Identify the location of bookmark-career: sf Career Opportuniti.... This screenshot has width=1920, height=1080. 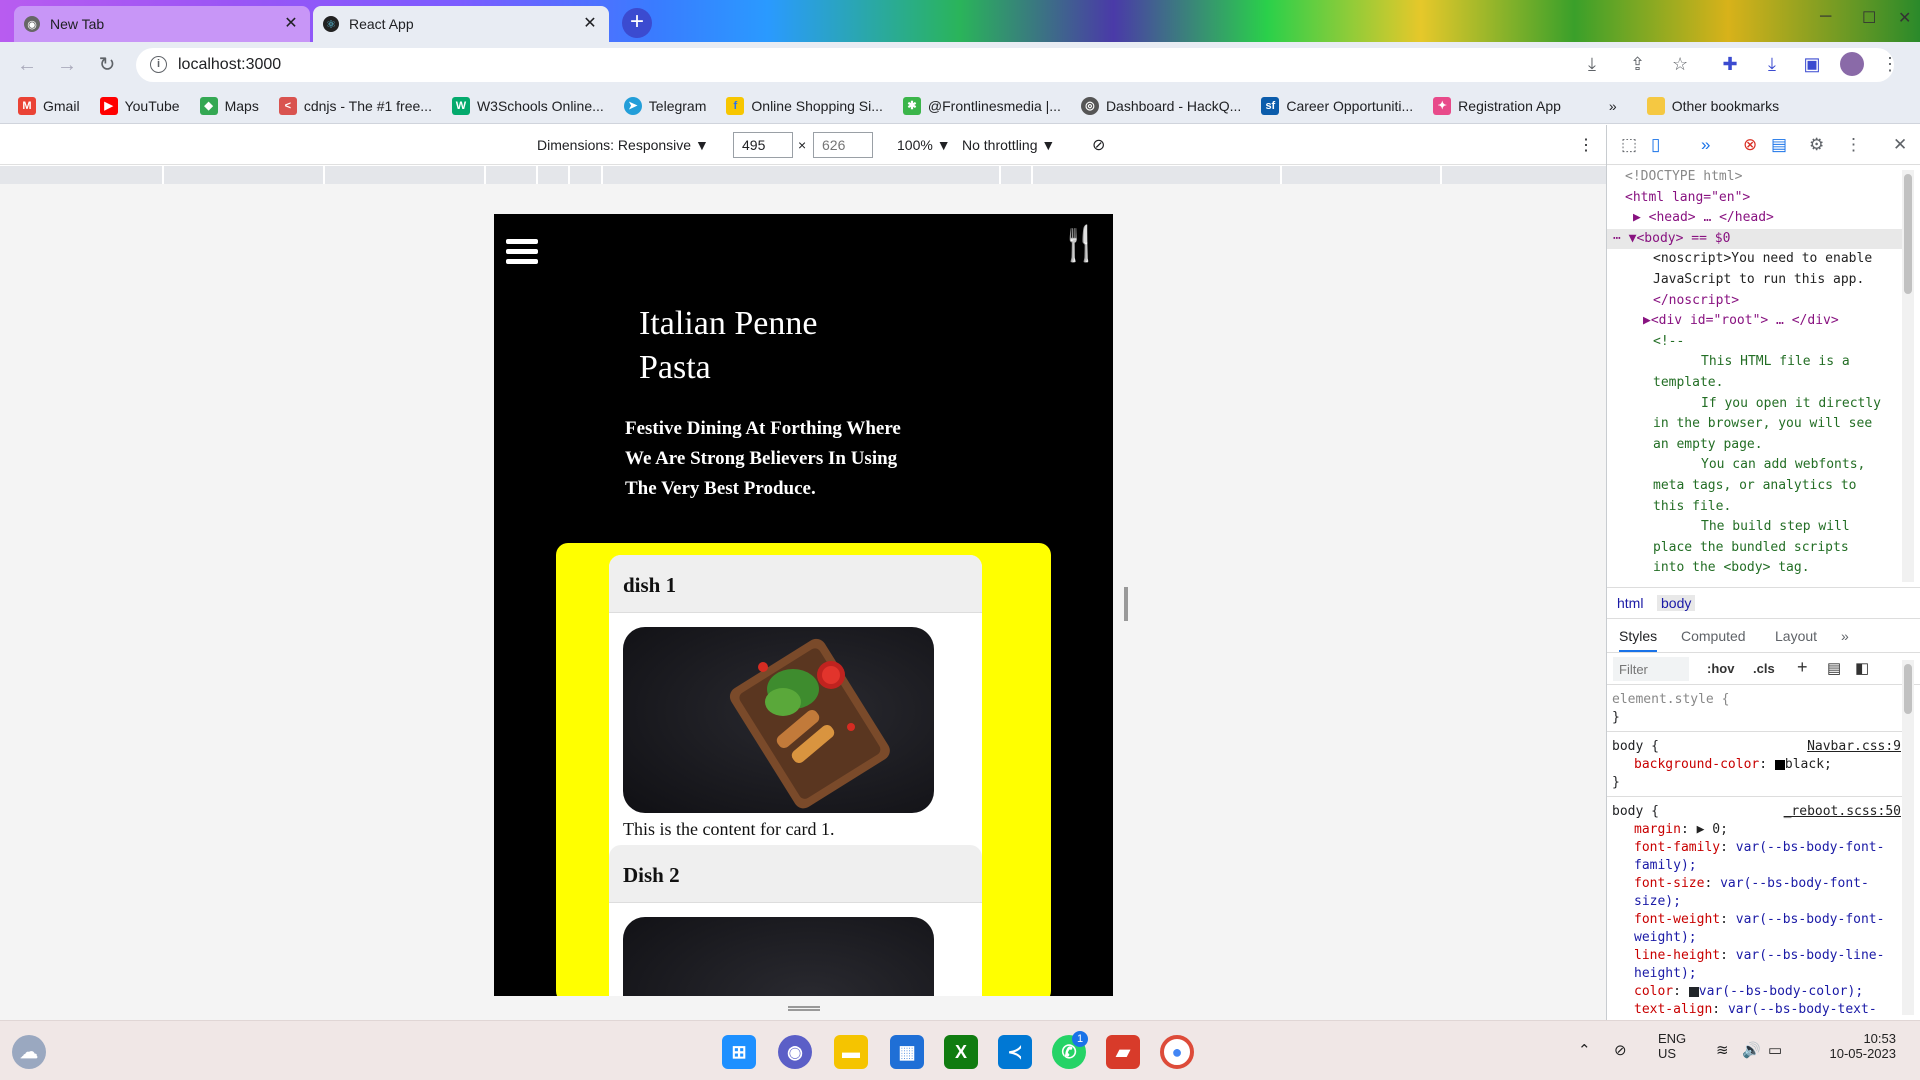
(1337, 105).